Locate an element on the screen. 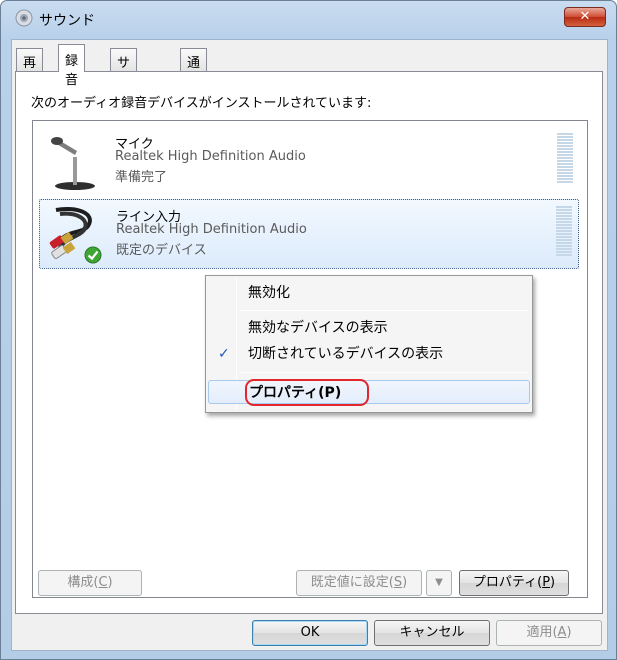 Image resolution: width=617 pixels, height=660 pixels. cancel-button: キャンセル is located at coordinates (432, 633).